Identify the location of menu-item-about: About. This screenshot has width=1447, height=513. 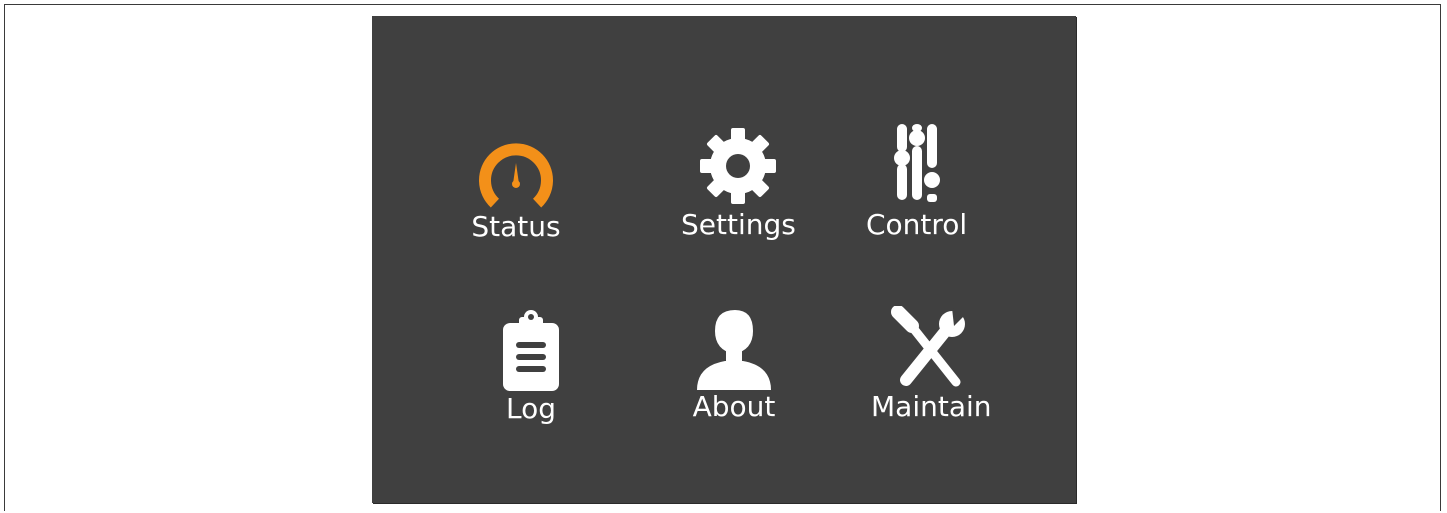
(734, 364).